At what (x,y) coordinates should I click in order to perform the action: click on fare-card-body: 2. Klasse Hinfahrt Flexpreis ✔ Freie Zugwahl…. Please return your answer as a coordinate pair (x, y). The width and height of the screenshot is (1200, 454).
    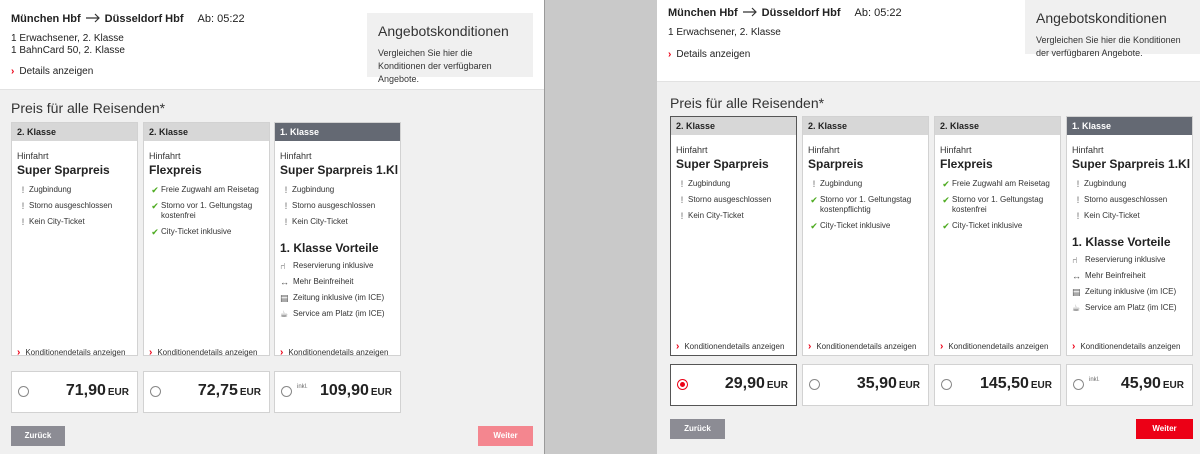
    Looking at the image, I should click on (997, 236).